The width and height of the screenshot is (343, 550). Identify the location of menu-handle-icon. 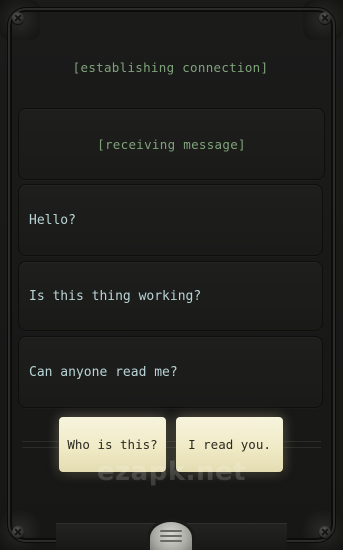
(171, 536).